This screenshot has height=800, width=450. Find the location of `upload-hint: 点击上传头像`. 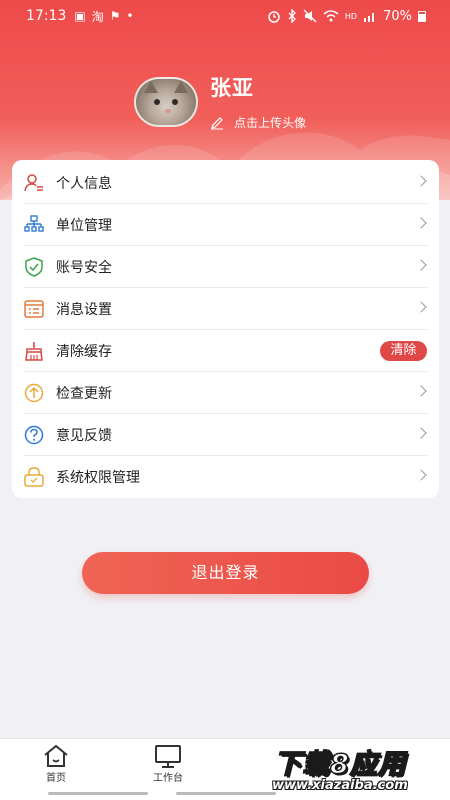

upload-hint: 点击上传头像 is located at coordinates (270, 123).